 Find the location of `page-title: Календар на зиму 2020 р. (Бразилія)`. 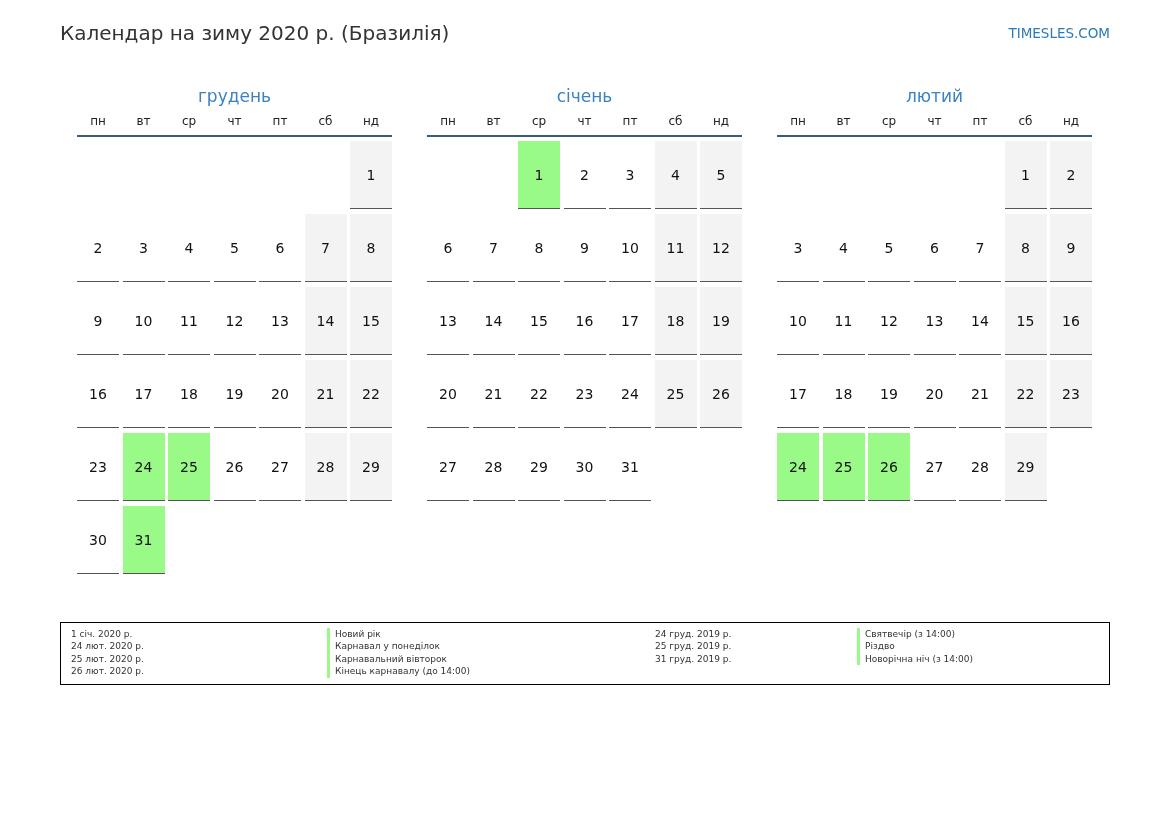

page-title: Календар на зиму 2020 р. (Бразилія) is located at coordinates (255, 33).